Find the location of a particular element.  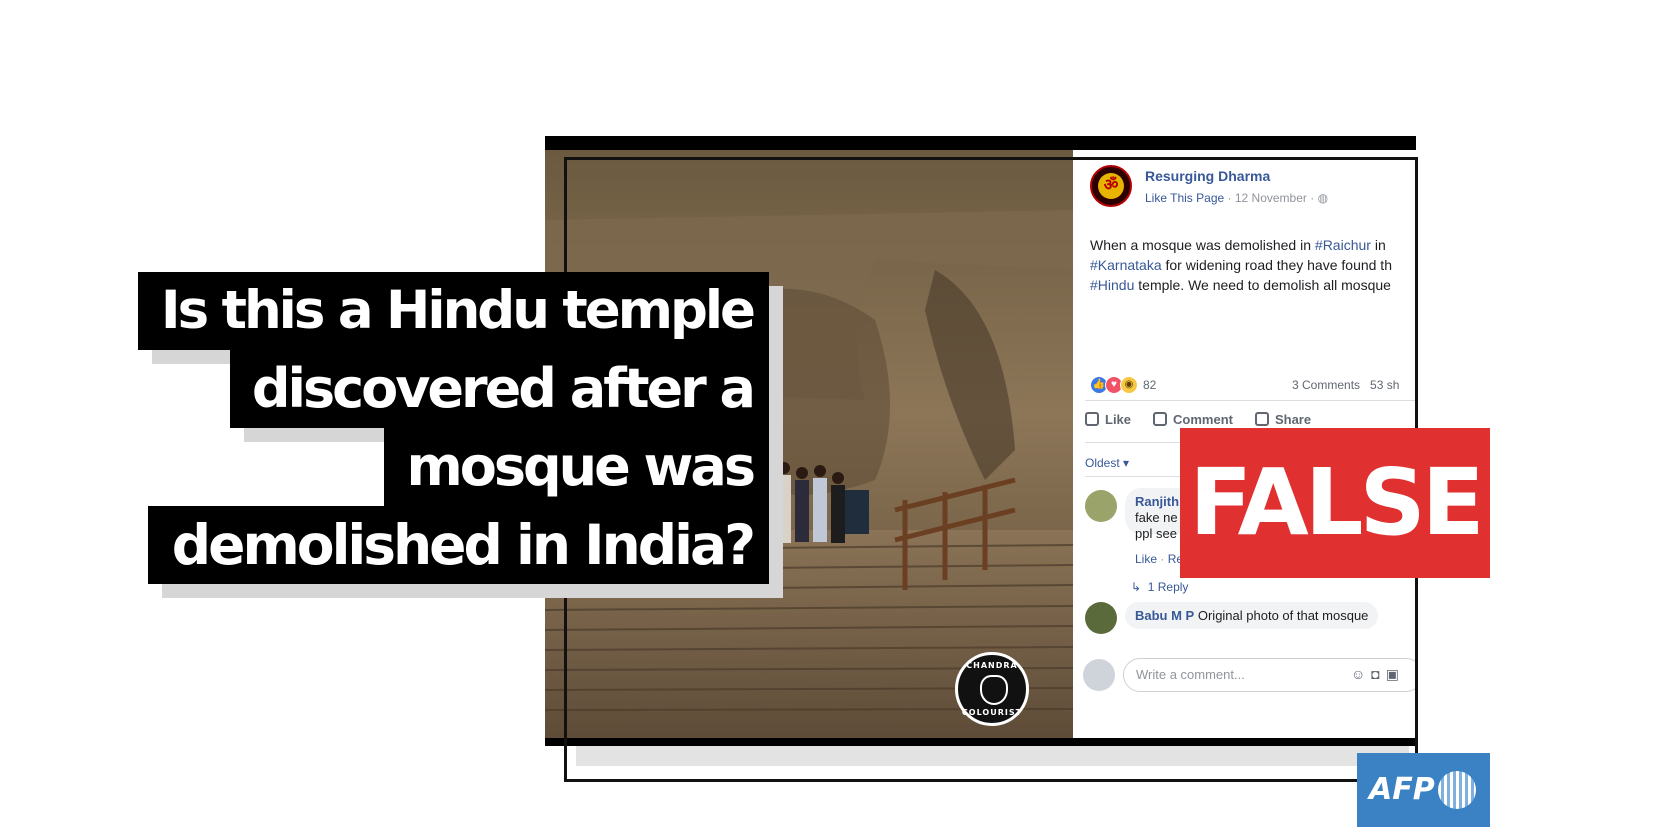

afp-logo-text: AFP is located at coordinates (1402, 789).